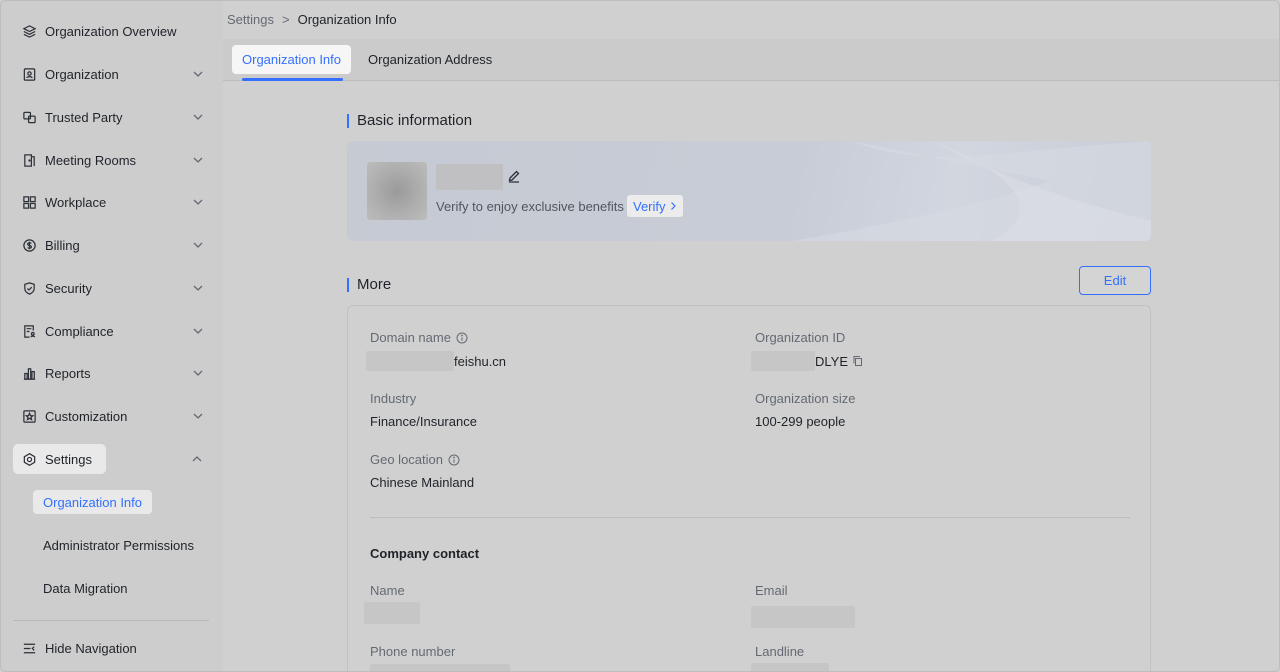  Describe the element at coordinates (111, 620) in the screenshot. I see `sidebar-divider` at that location.